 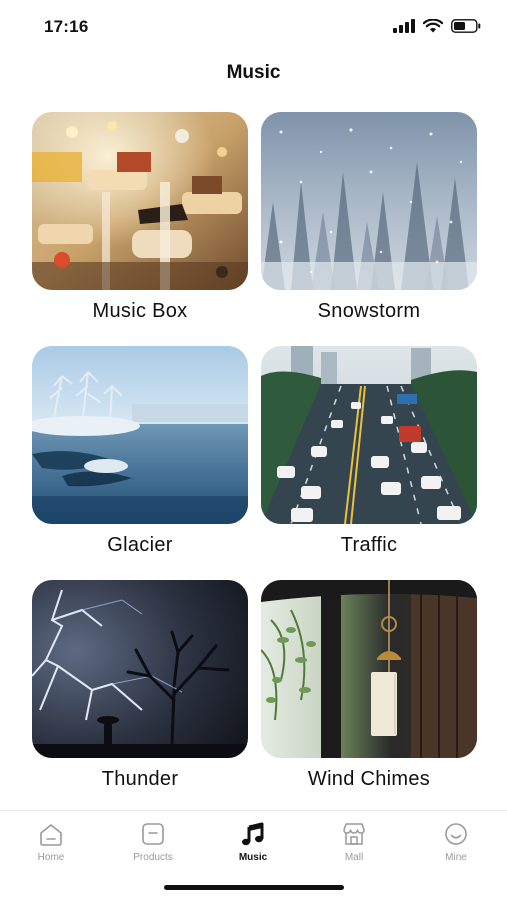 What do you see at coordinates (369, 435) in the screenshot?
I see `traffic-image` at bounding box center [369, 435].